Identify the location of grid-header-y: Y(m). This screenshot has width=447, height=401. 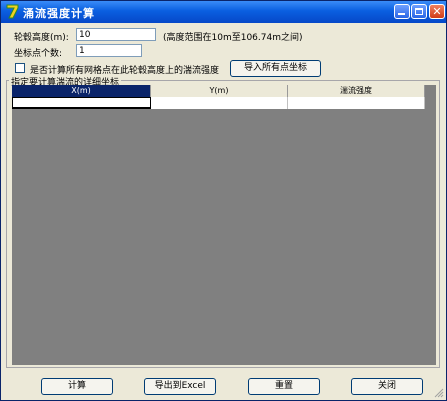
(219, 91).